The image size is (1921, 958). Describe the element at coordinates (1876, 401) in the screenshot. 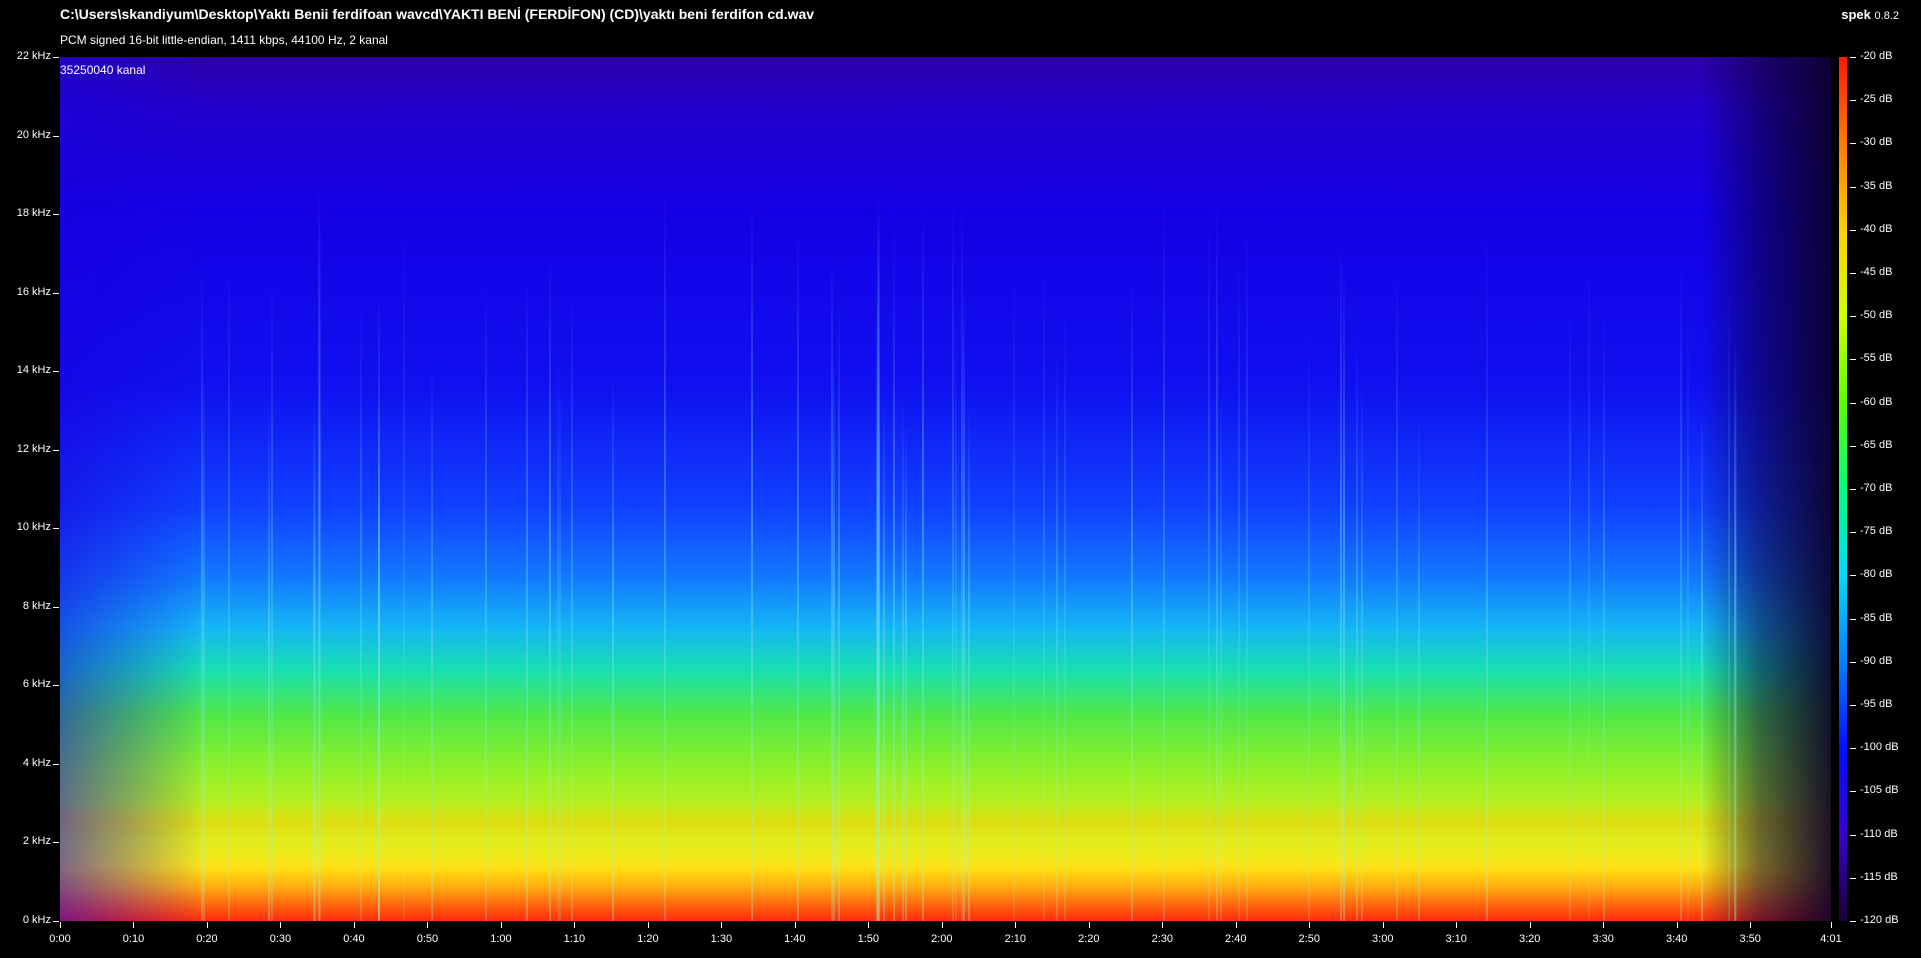

I see `db-tick-label: -60 dB` at that location.